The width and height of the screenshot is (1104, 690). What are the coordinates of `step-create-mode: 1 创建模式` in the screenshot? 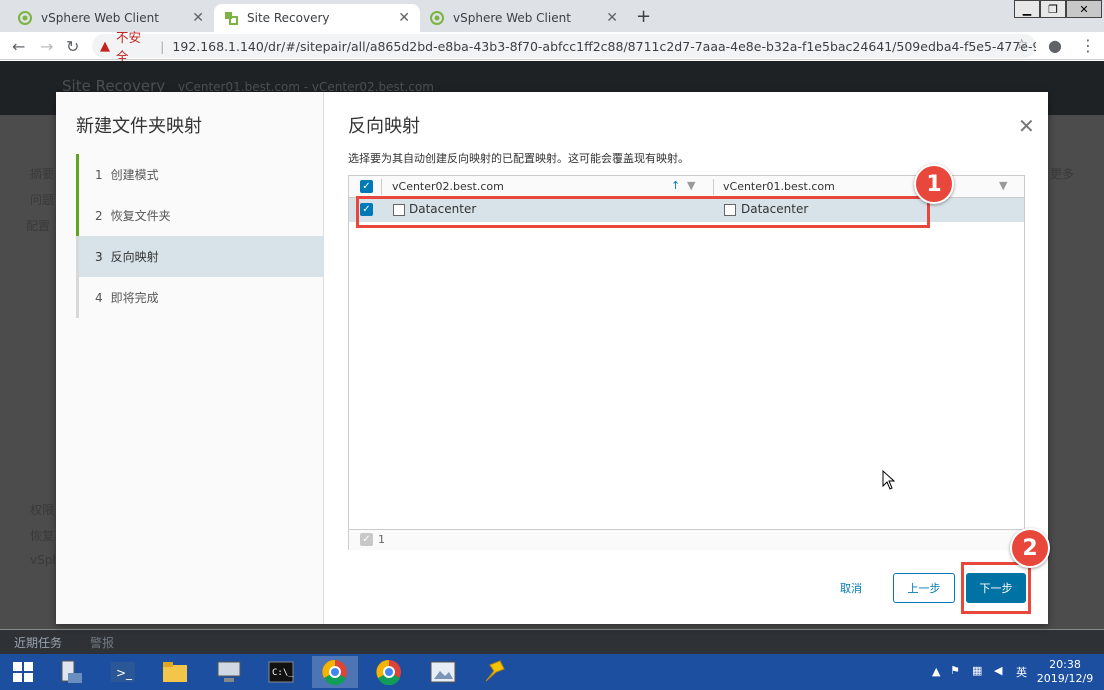 It's located at (200, 174).